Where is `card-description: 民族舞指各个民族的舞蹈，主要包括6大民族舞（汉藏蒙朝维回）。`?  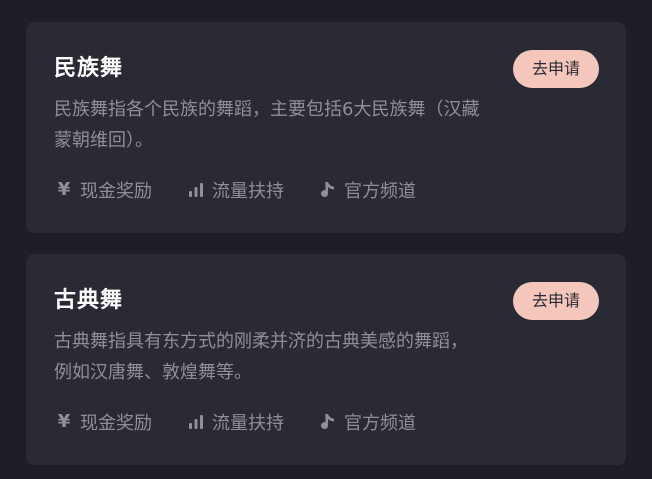 card-description: 民族舞指各个民族的舞蹈，主要包括6大民族舞（汉藏蒙朝维回）。 is located at coordinates (267, 125).